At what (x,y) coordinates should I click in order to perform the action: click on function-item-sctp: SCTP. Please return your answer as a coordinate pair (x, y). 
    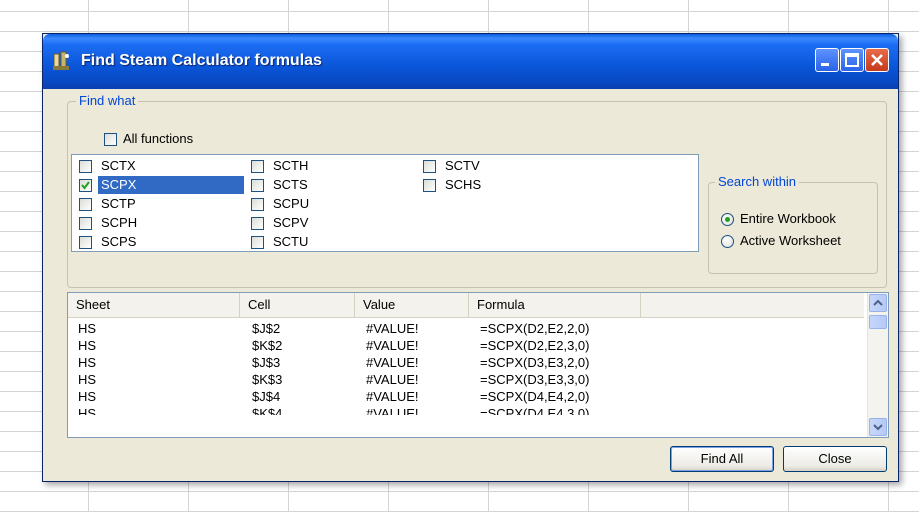
    Looking at the image, I should click on (157, 204).